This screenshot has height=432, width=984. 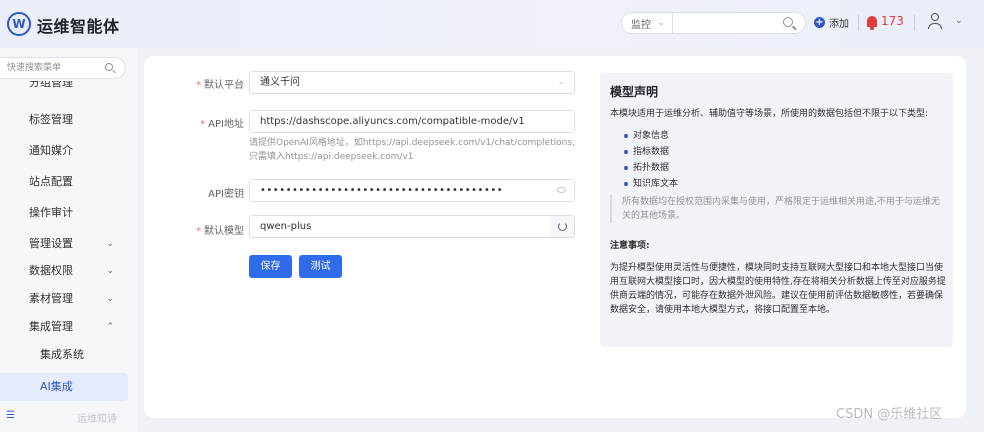 I want to click on api-key-input: ••••••••••••••••••••••••••••••••••••••, so click(x=412, y=190).